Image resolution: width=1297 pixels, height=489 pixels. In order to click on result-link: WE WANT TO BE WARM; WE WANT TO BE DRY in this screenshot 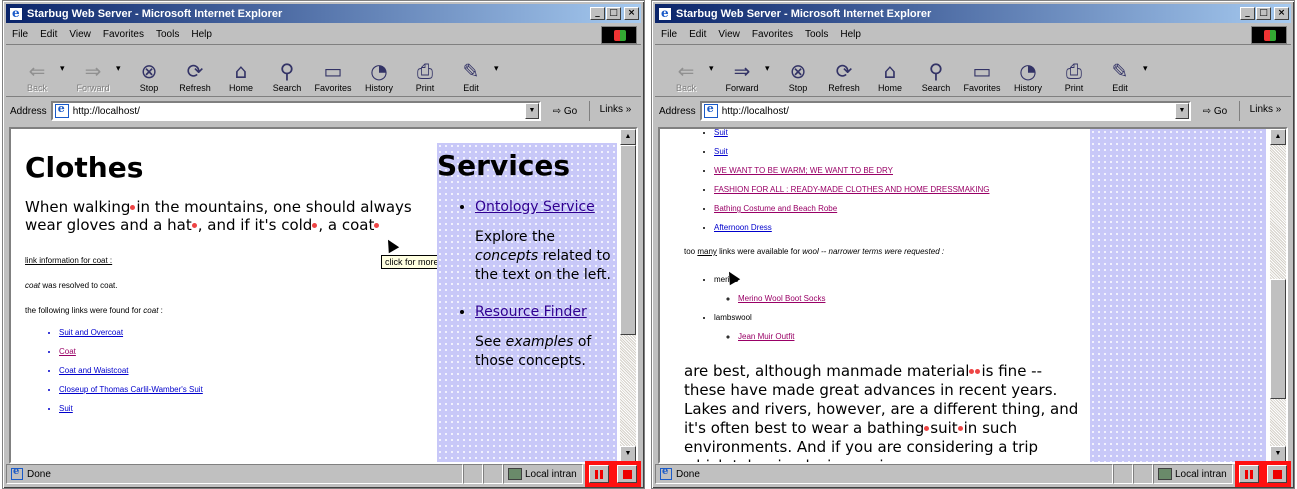, I will do `click(803, 170)`.